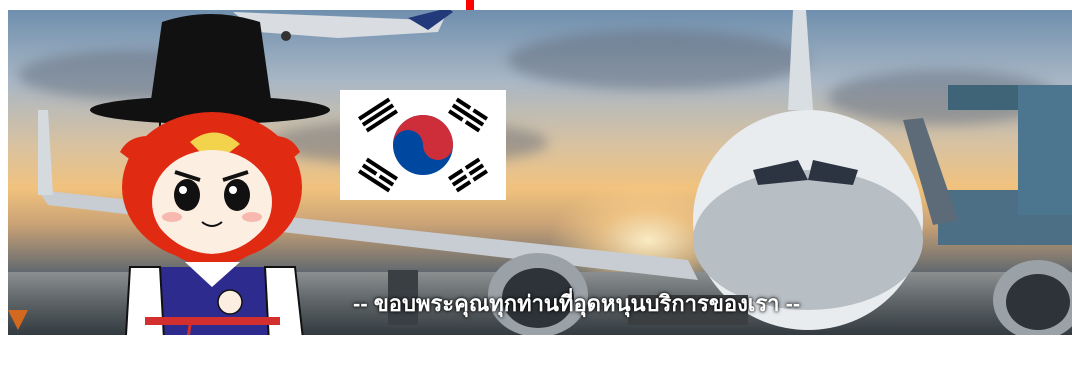 The height and width of the screenshot is (385, 1072). I want to click on korean-flag-icon, so click(423, 145).